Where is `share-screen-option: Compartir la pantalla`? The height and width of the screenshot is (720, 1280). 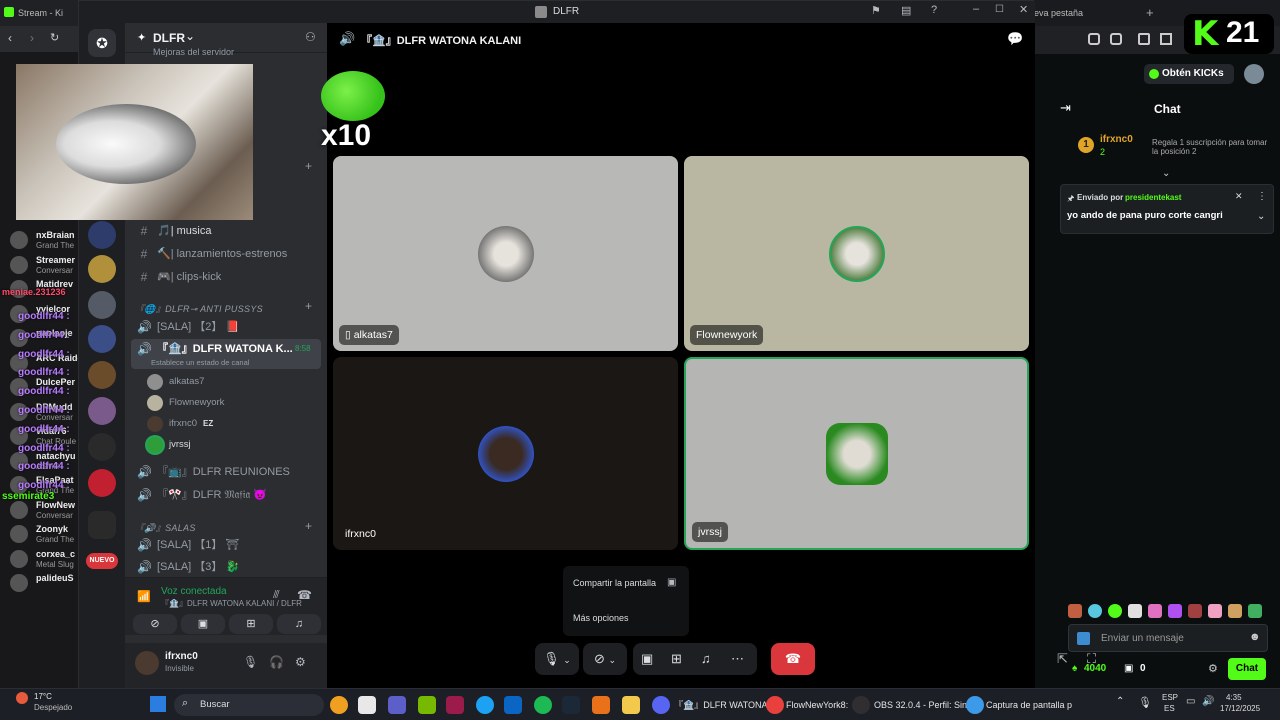 share-screen-option: Compartir la pantalla is located at coordinates (614, 583).